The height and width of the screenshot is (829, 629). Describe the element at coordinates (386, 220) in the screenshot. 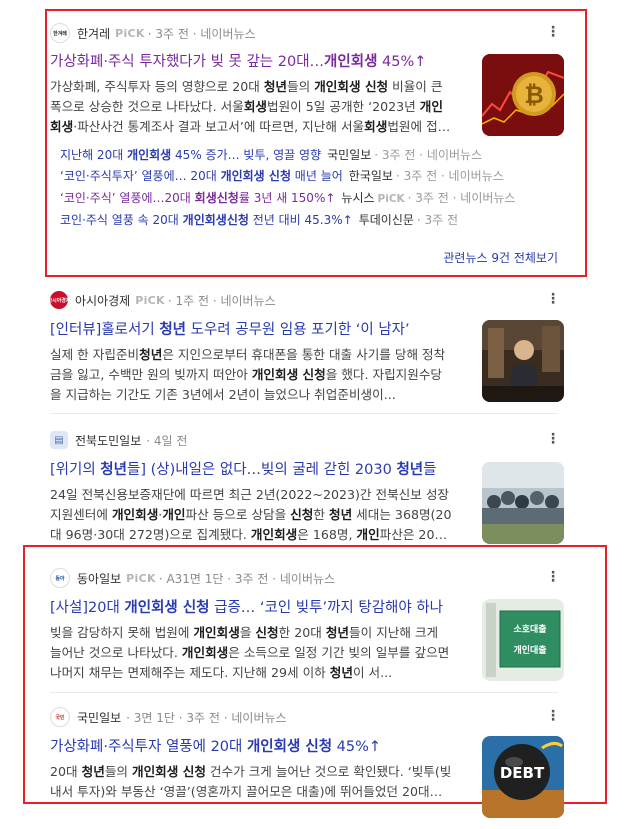

I see `related-news-press: 투데이신문` at that location.